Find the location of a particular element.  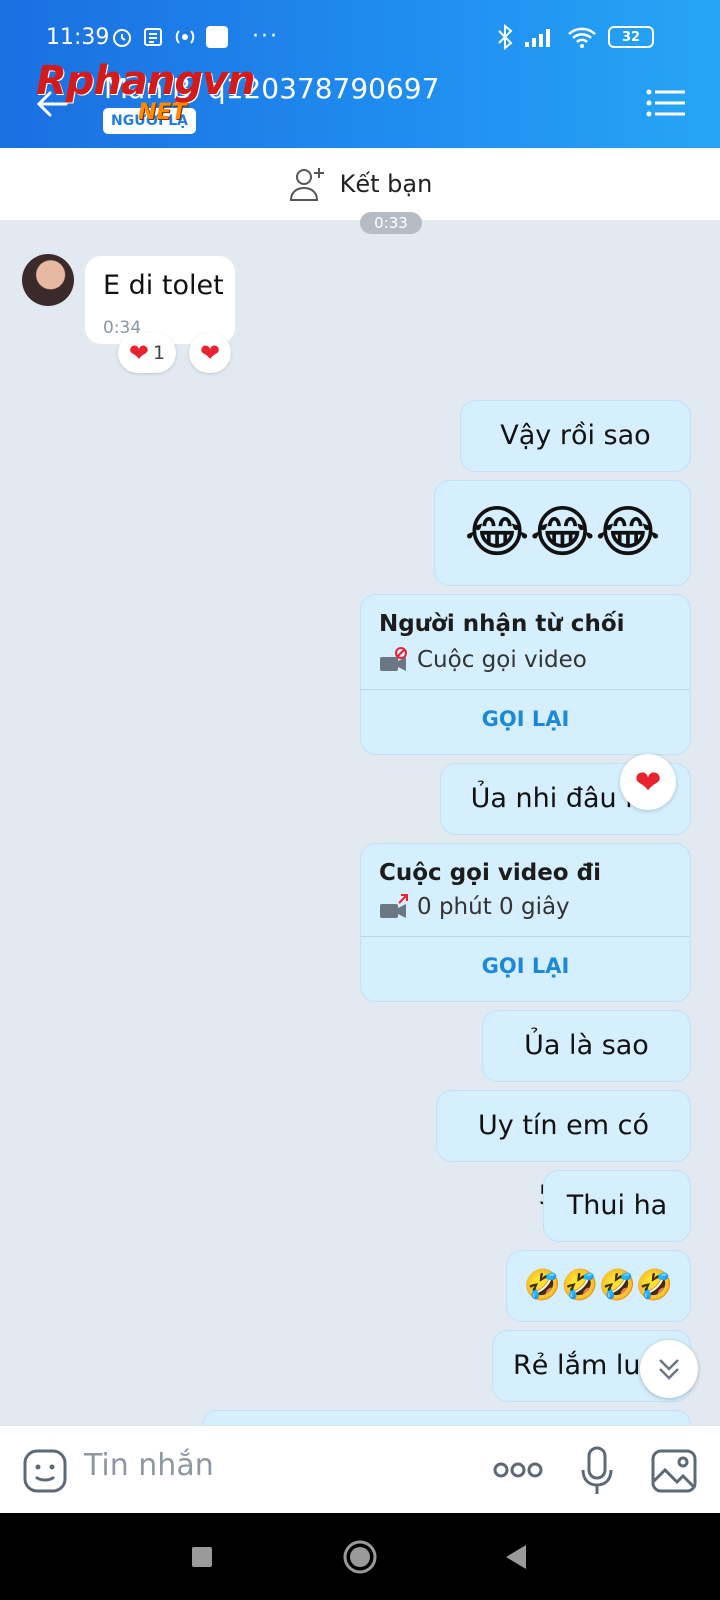

outgoing-message: Thui ha is located at coordinates (617, 1206).